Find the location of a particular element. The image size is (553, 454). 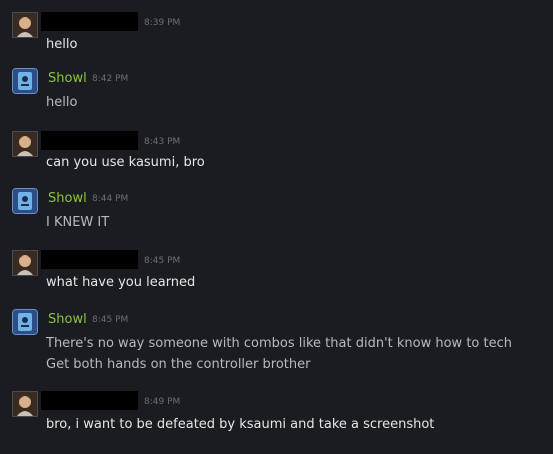

message-text: what have you learned is located at coordinates (121, 282).